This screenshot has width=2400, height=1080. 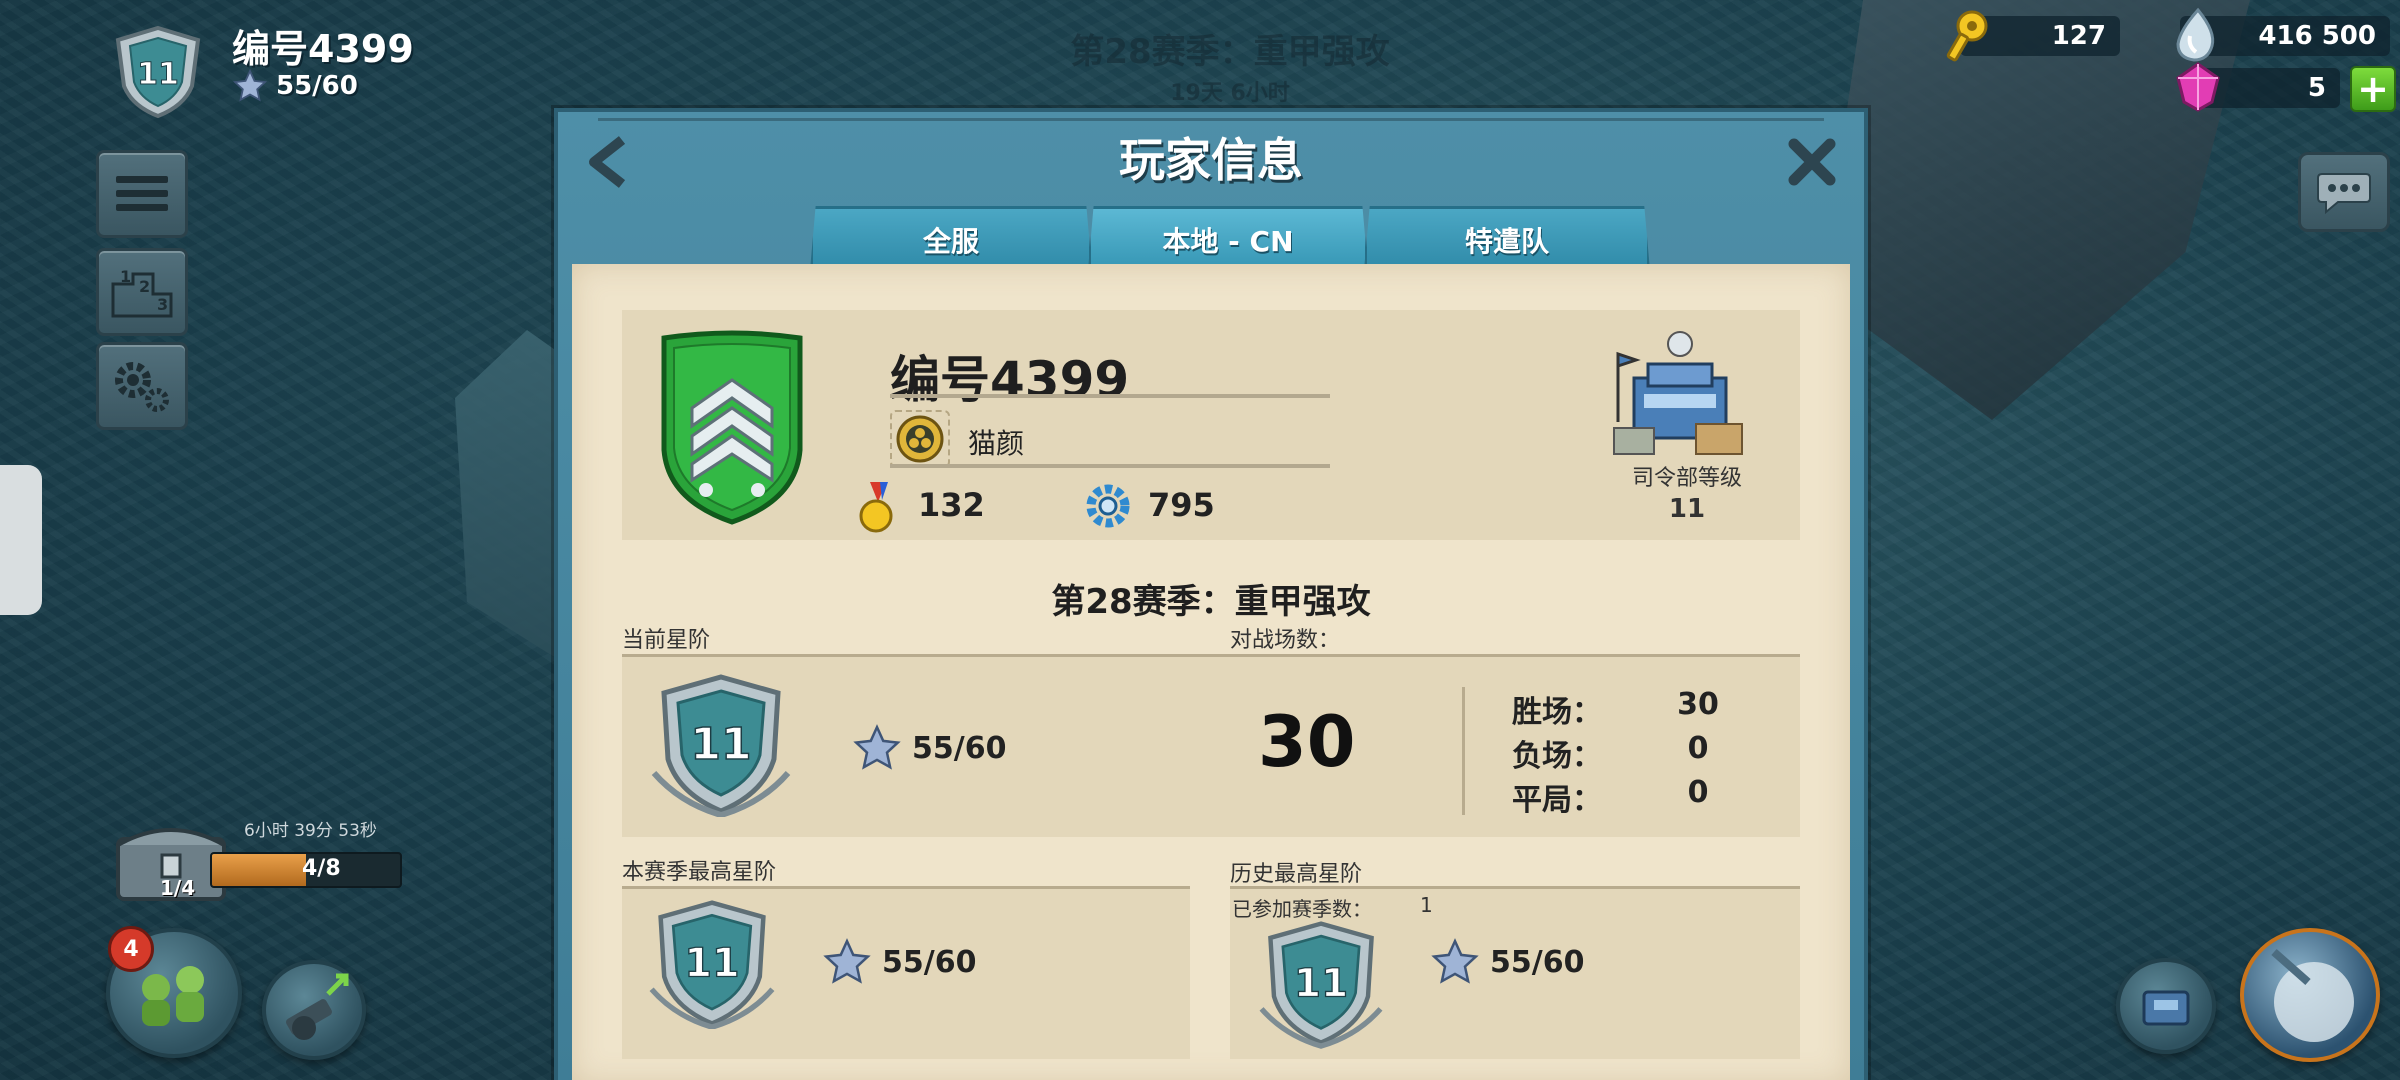 I want to click on add-gems-button: +, so click(x=2373, y=89).